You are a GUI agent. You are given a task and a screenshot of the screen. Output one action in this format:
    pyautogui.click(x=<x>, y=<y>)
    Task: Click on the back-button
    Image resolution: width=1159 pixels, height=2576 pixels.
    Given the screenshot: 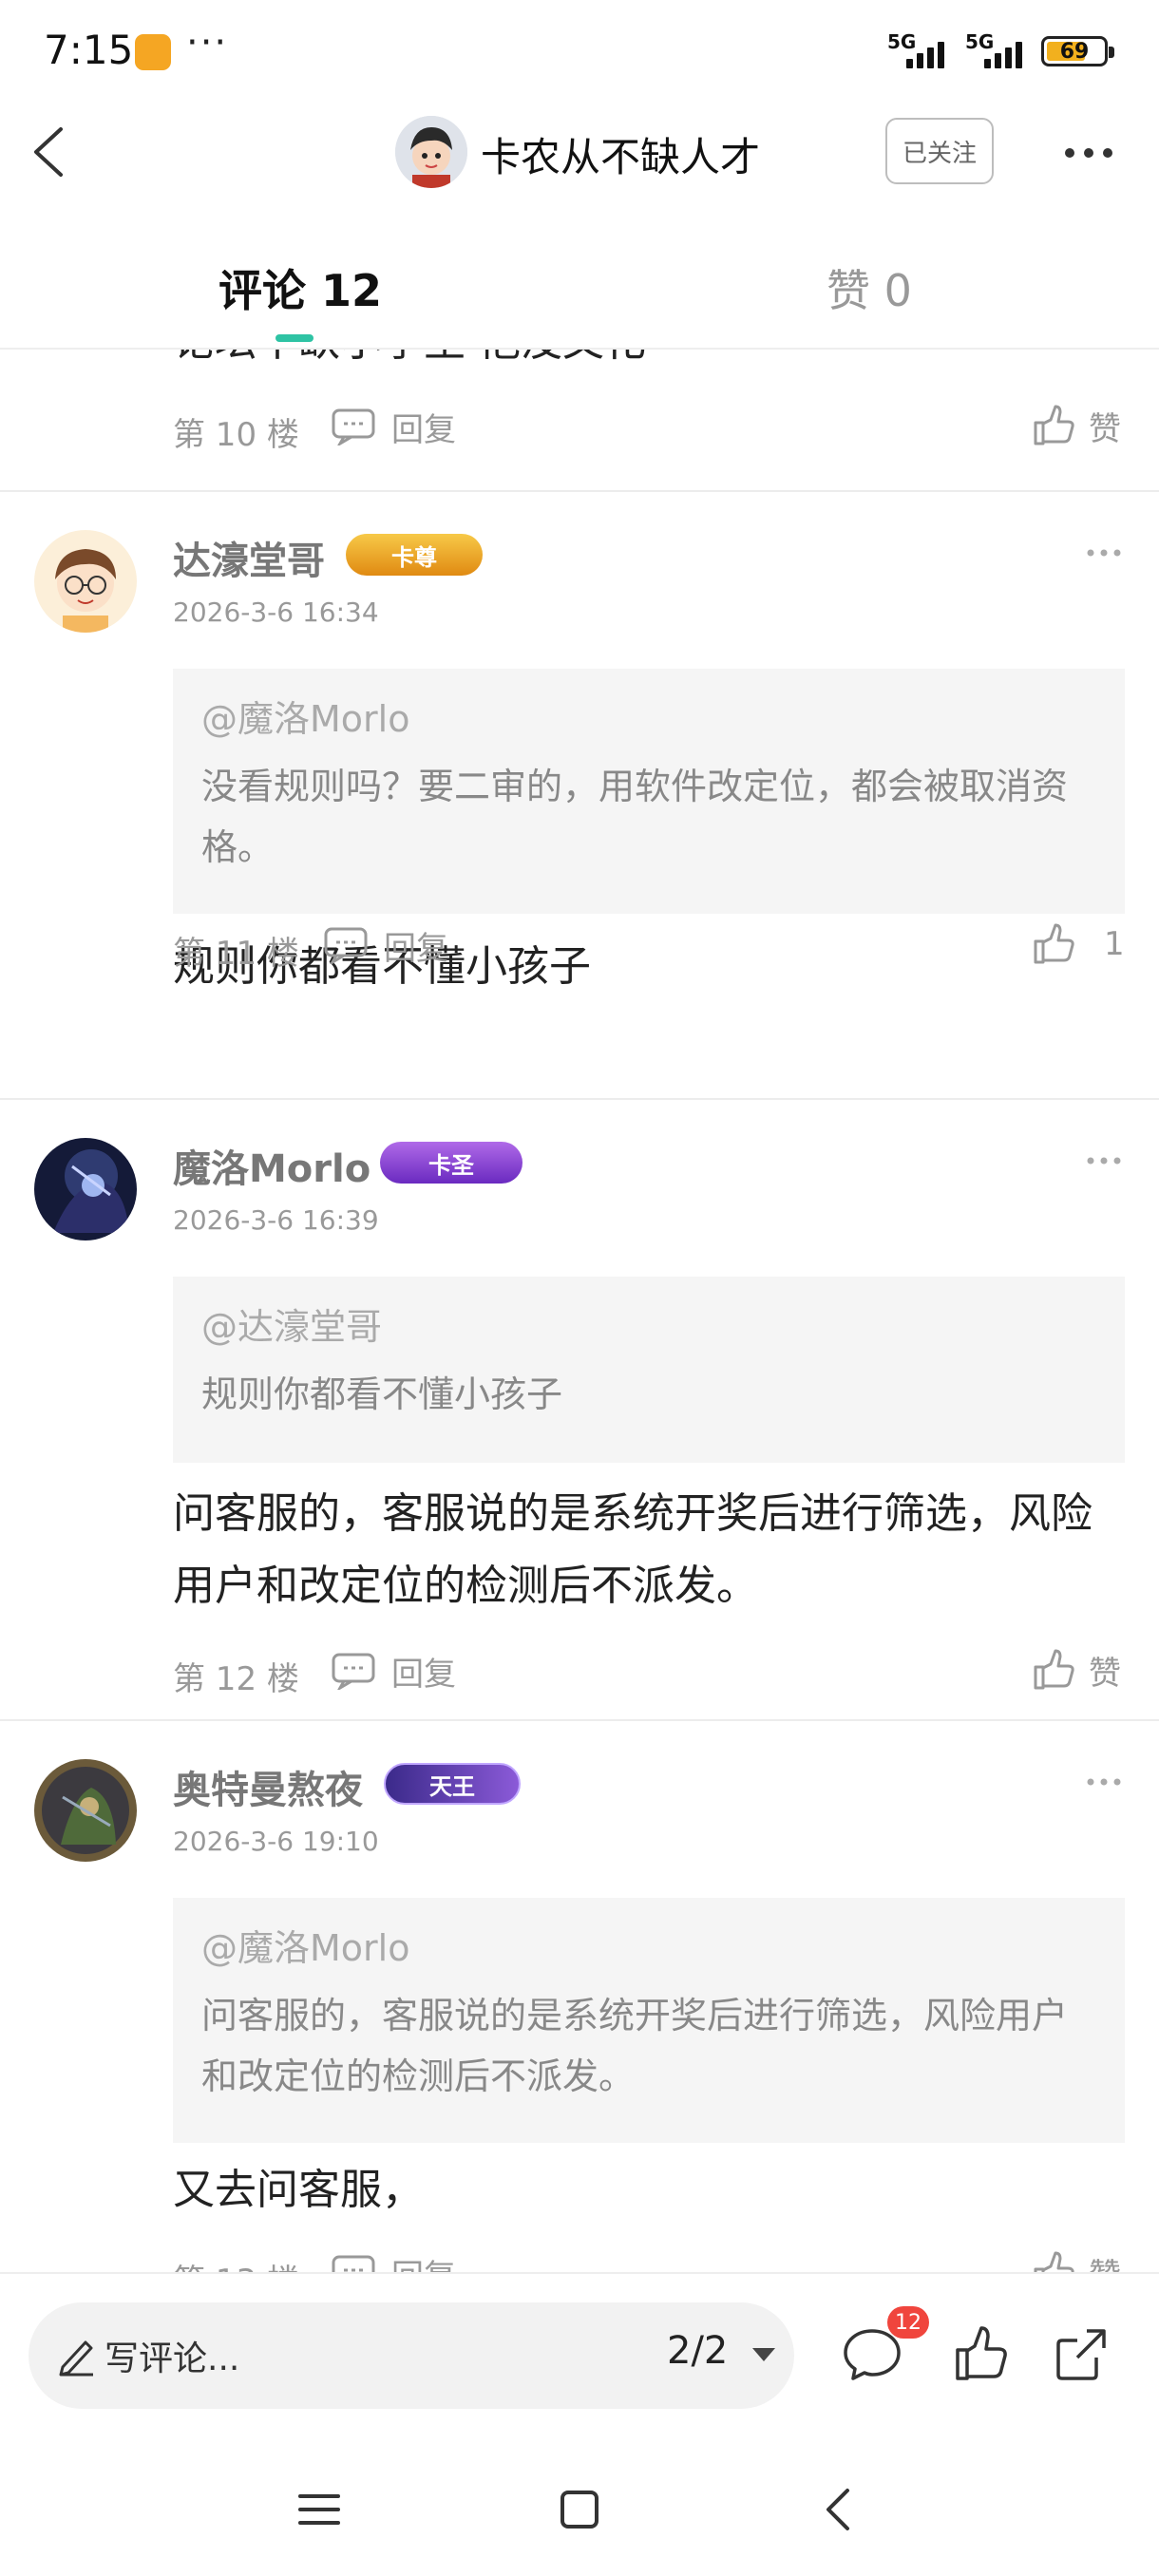 What is the action you would take?
    pyautogui.click(x=51, y=152)
    